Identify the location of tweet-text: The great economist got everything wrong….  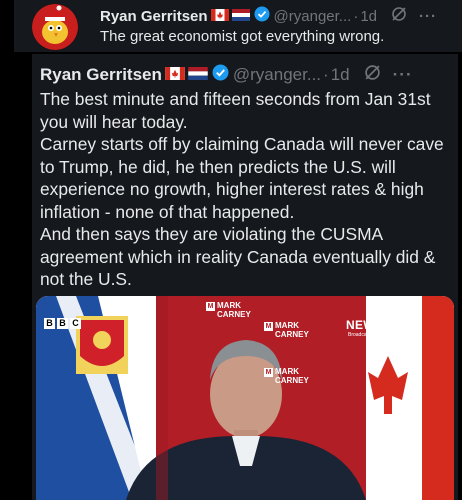
(242, 36).